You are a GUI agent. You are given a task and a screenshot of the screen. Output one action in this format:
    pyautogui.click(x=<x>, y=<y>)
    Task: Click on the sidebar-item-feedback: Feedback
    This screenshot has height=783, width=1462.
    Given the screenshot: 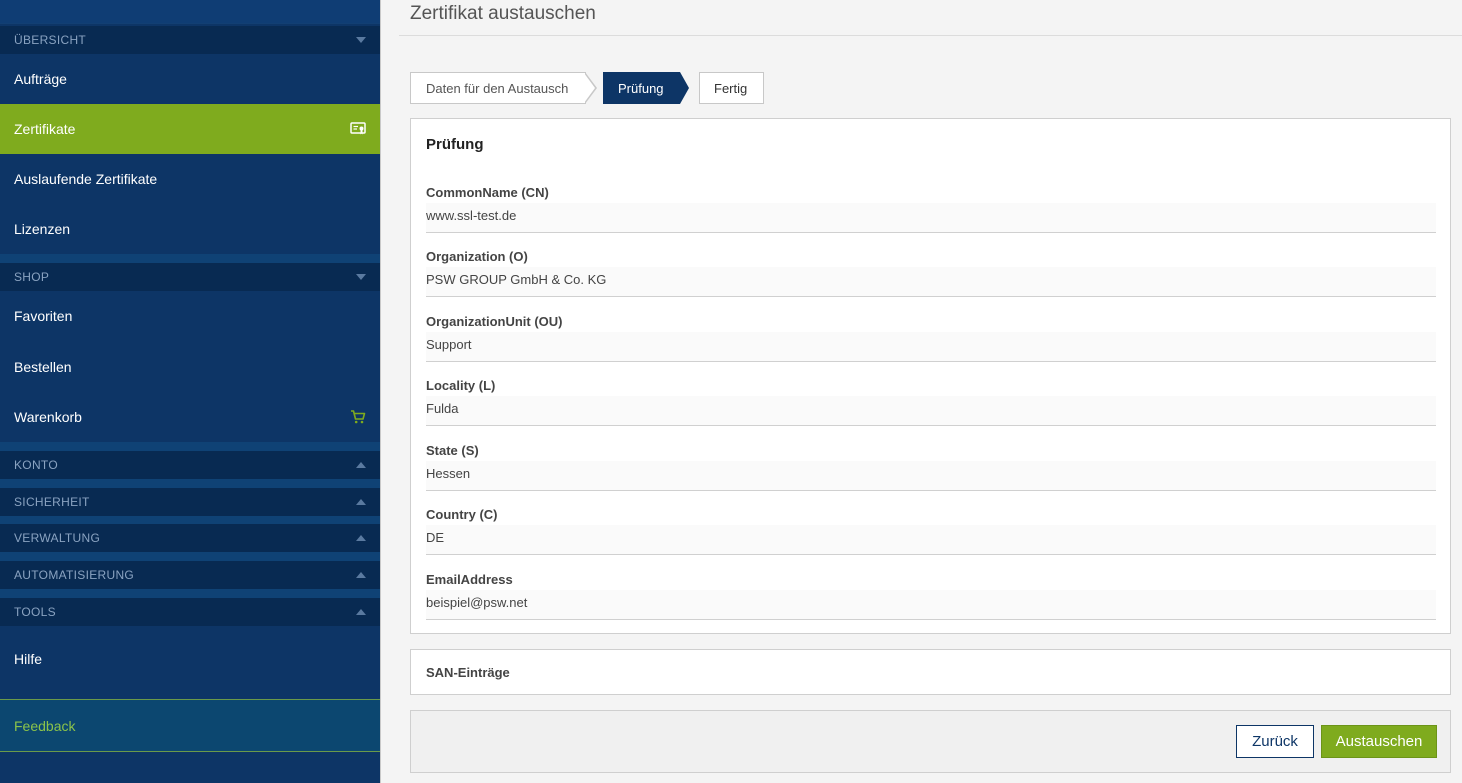 What is the action you would take?
    pyautogui.click(x=190, y=725)
    